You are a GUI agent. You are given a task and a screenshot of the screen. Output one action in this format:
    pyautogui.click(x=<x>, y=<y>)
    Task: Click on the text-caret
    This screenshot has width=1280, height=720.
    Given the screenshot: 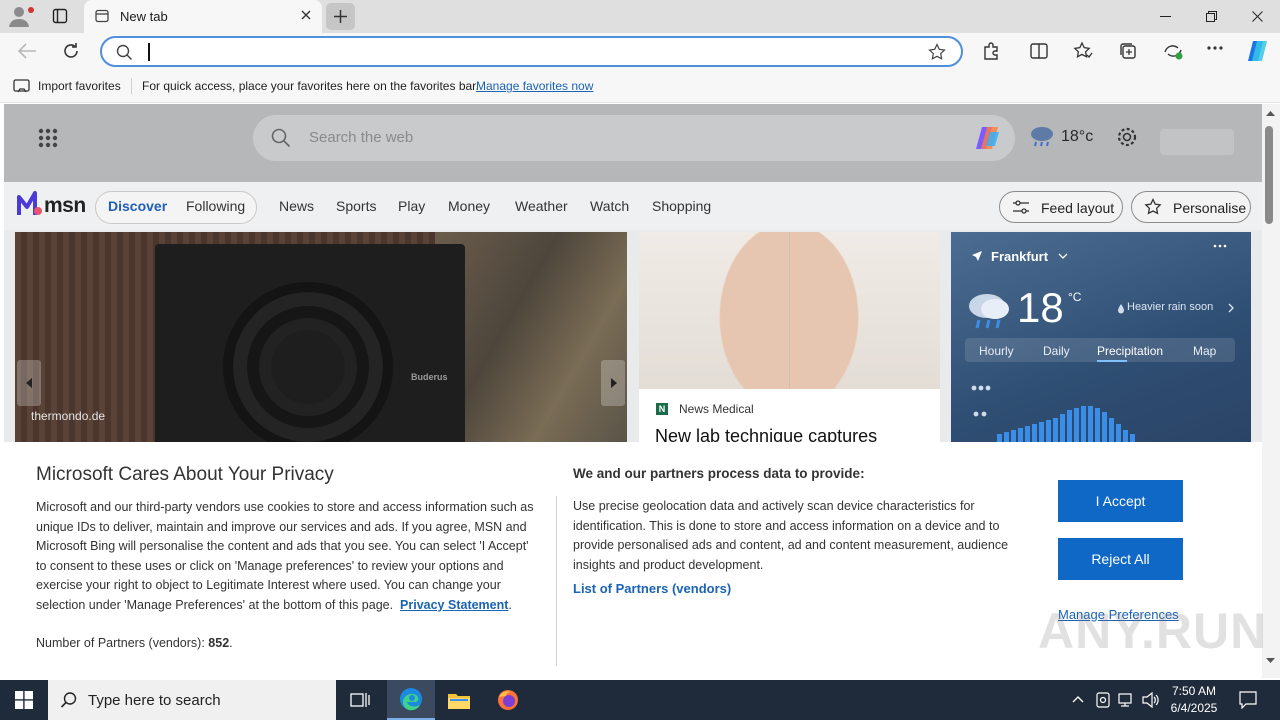 What is the action you would take?
    pyautogui.click(x=149, y=52)
    